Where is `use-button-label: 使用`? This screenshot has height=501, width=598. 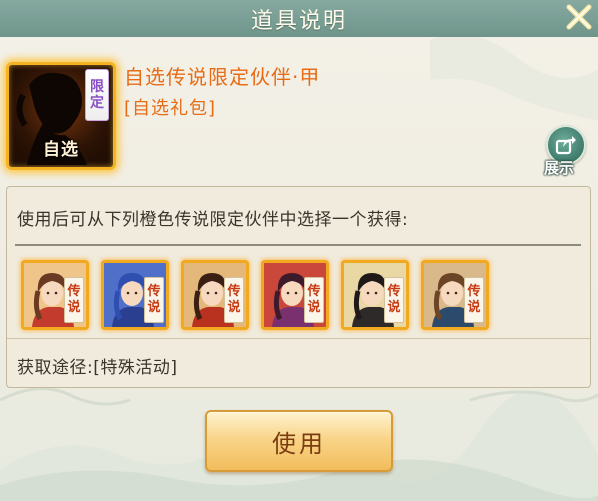
use-button-label: 使用 is located at coordinates (299, 443).